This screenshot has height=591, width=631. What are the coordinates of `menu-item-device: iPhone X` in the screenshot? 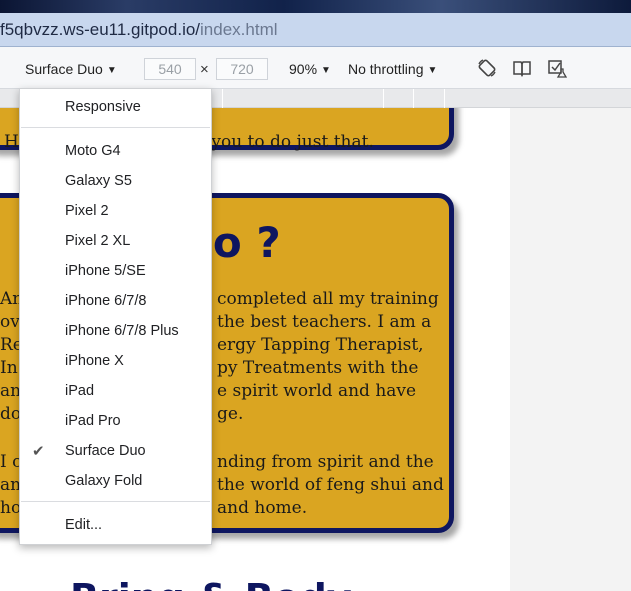 It's located at (94, 361).